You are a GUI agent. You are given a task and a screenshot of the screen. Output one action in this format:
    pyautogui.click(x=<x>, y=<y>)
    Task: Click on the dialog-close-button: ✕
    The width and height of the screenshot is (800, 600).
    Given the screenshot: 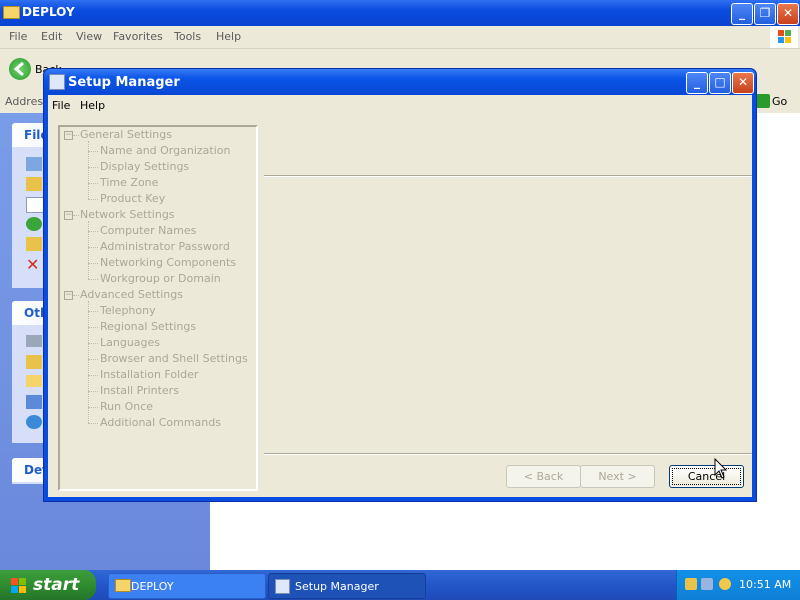 What is the action you would take?
    pyautogui.click(x=743, y=83)
    